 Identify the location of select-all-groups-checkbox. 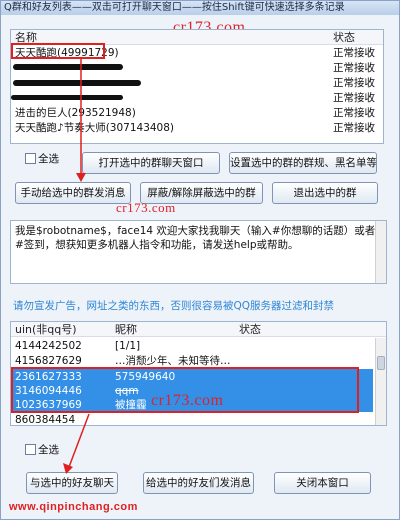
(30, 158).